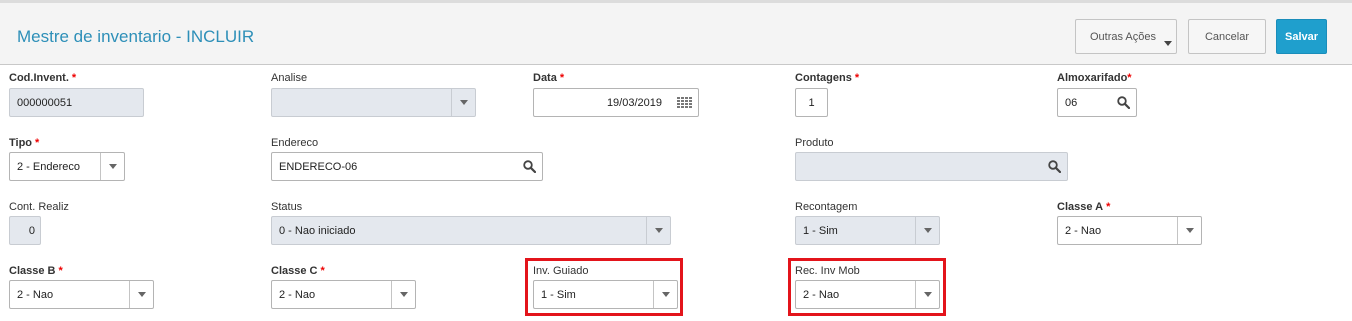 This screenshot has width=1352, height=321. What do you see at coordinates (867, 230) in the screenshot?
I see `recontagem-select: 1 - Sim` at bounding box center [867, 230].